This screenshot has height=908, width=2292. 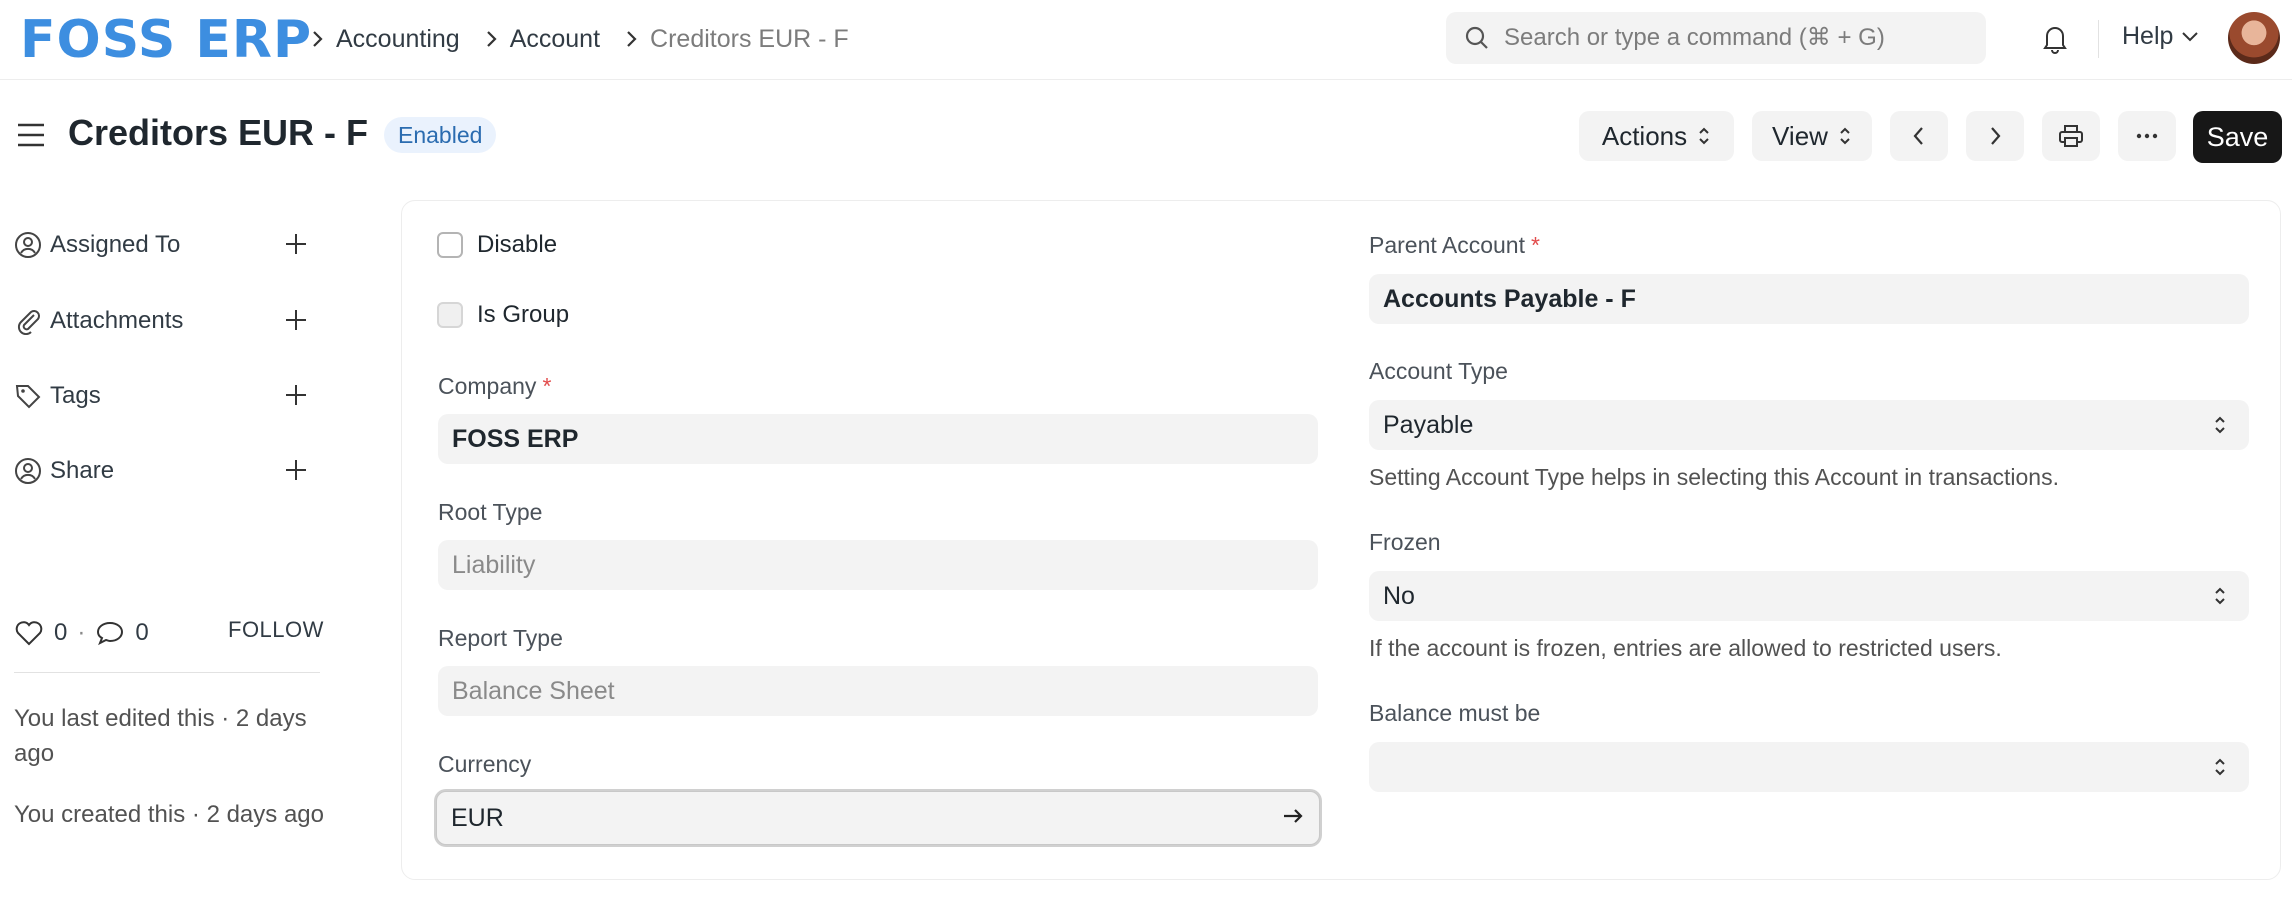 I want to click on company-field: FOSS ERP, so click(x=878, y=439).